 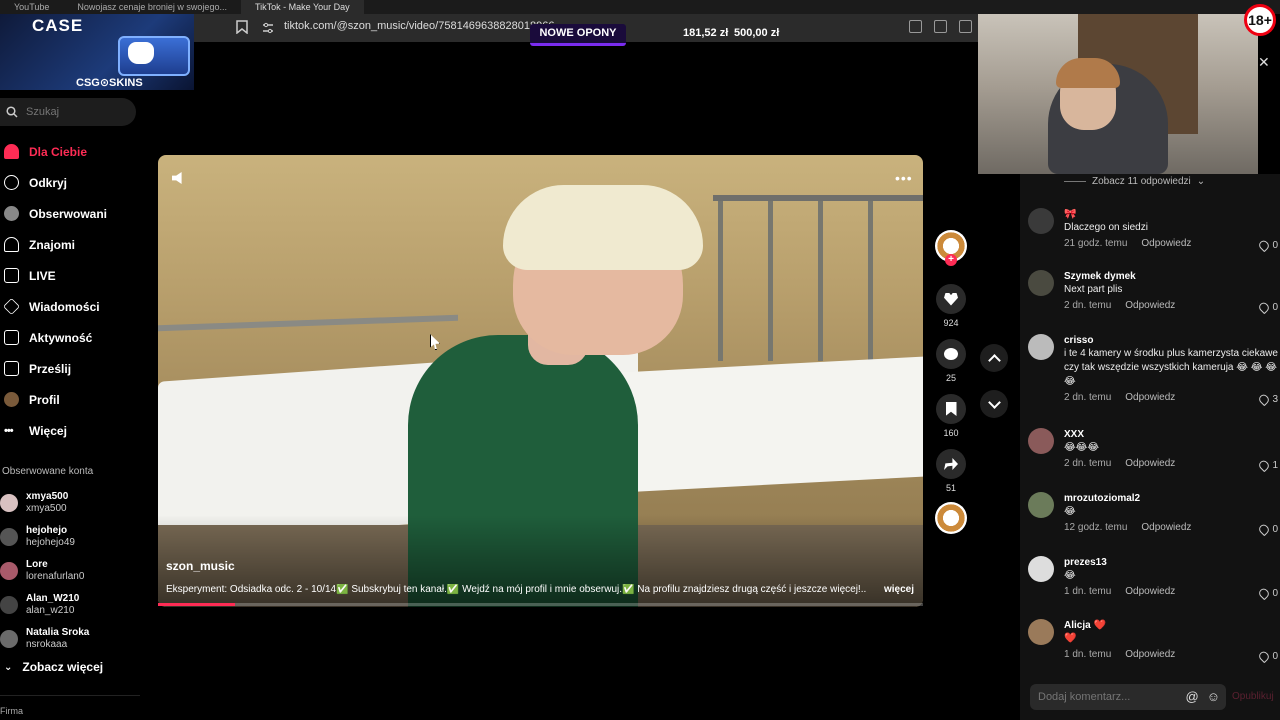 I want to click on sidebar-item-messages: Wiadomości, so click(x=75, y=306).